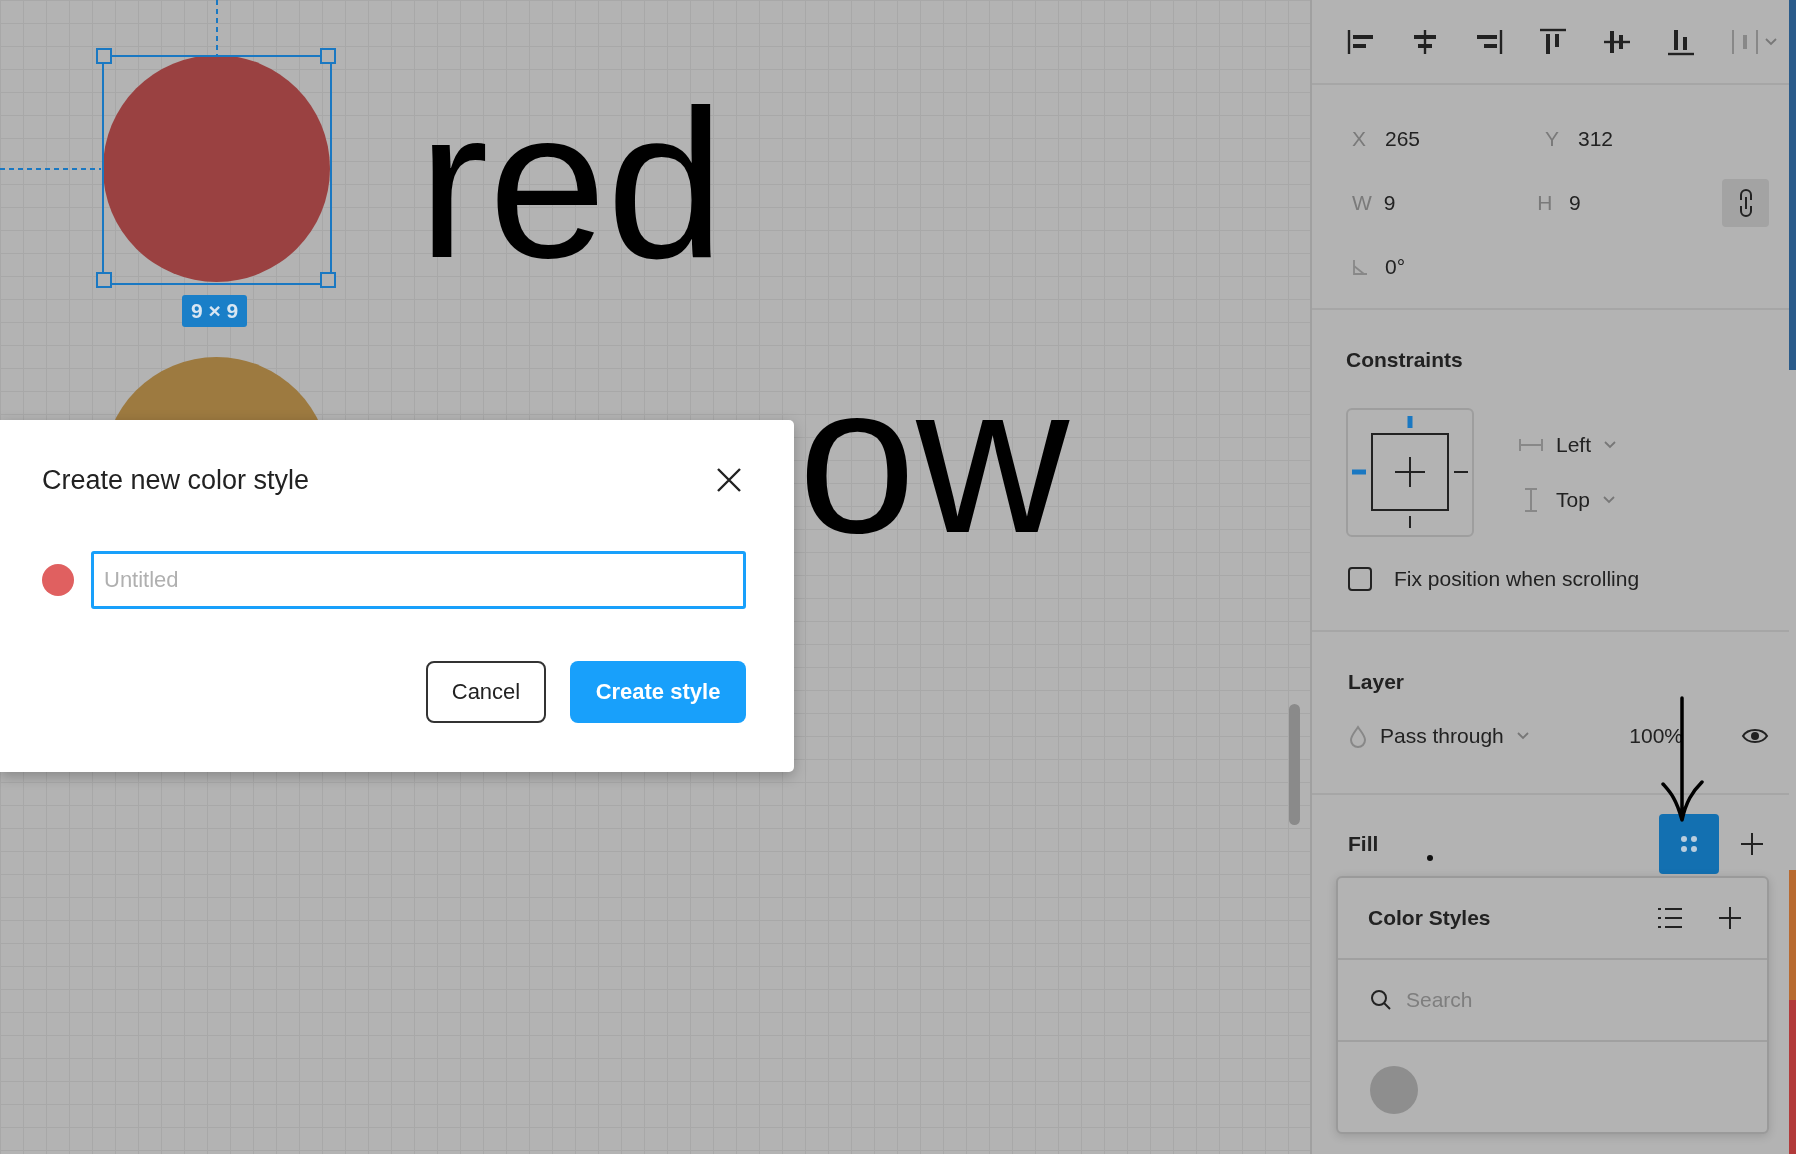  What do you see at coordinates (1517, 579) in the screenshot?
I see `checkbox-label: Fix position when scrolling` at bounding box center [1517, 579].